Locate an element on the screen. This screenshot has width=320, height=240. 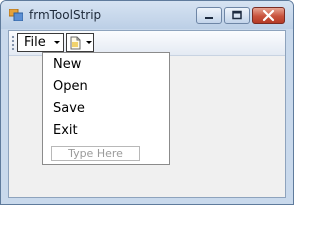
file-menu-label: File is located at coordinates (35, 42).